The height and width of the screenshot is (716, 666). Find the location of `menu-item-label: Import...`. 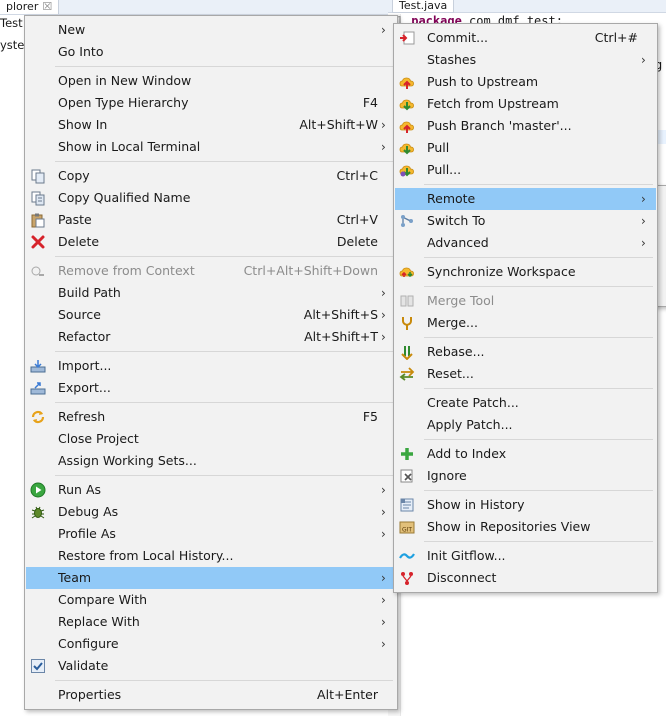

menu-item-label: Import... is located at coordinates (85, 365).